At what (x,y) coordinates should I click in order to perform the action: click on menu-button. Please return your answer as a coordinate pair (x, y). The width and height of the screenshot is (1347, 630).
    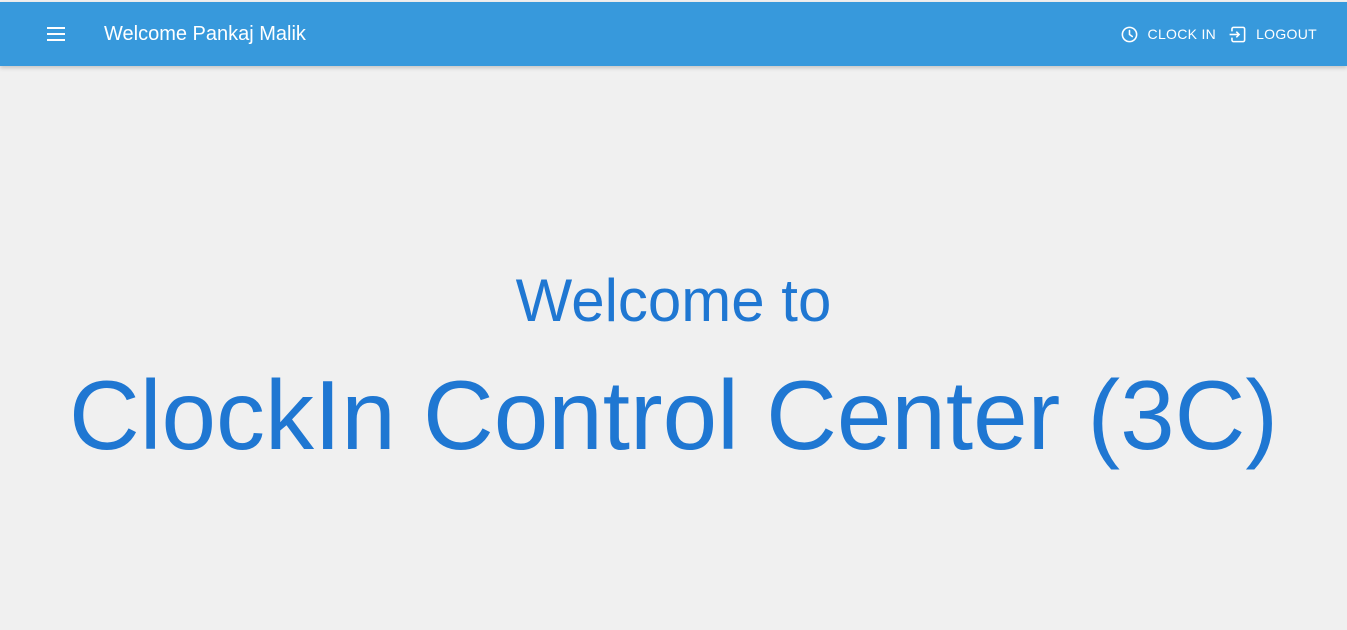
    Looking at the image, I should click on (56, 34).